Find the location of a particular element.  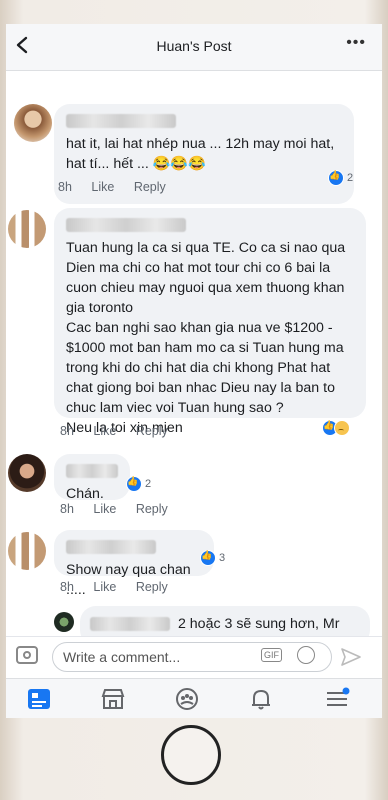

reply-bubble: 2 hoặc 3 sẽ sung hơn, Mr is located at coordinates (225, 621).